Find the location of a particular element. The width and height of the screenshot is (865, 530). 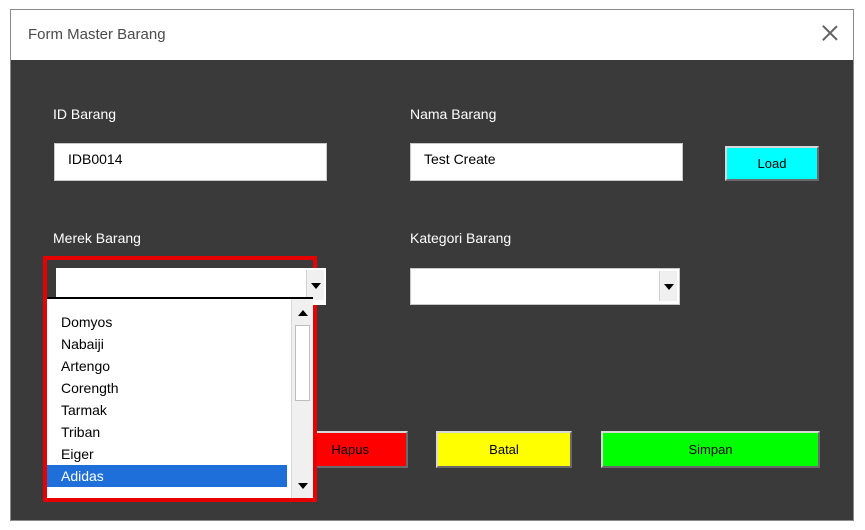

simpan-button: Simpan is located at coordinates (710, 449).